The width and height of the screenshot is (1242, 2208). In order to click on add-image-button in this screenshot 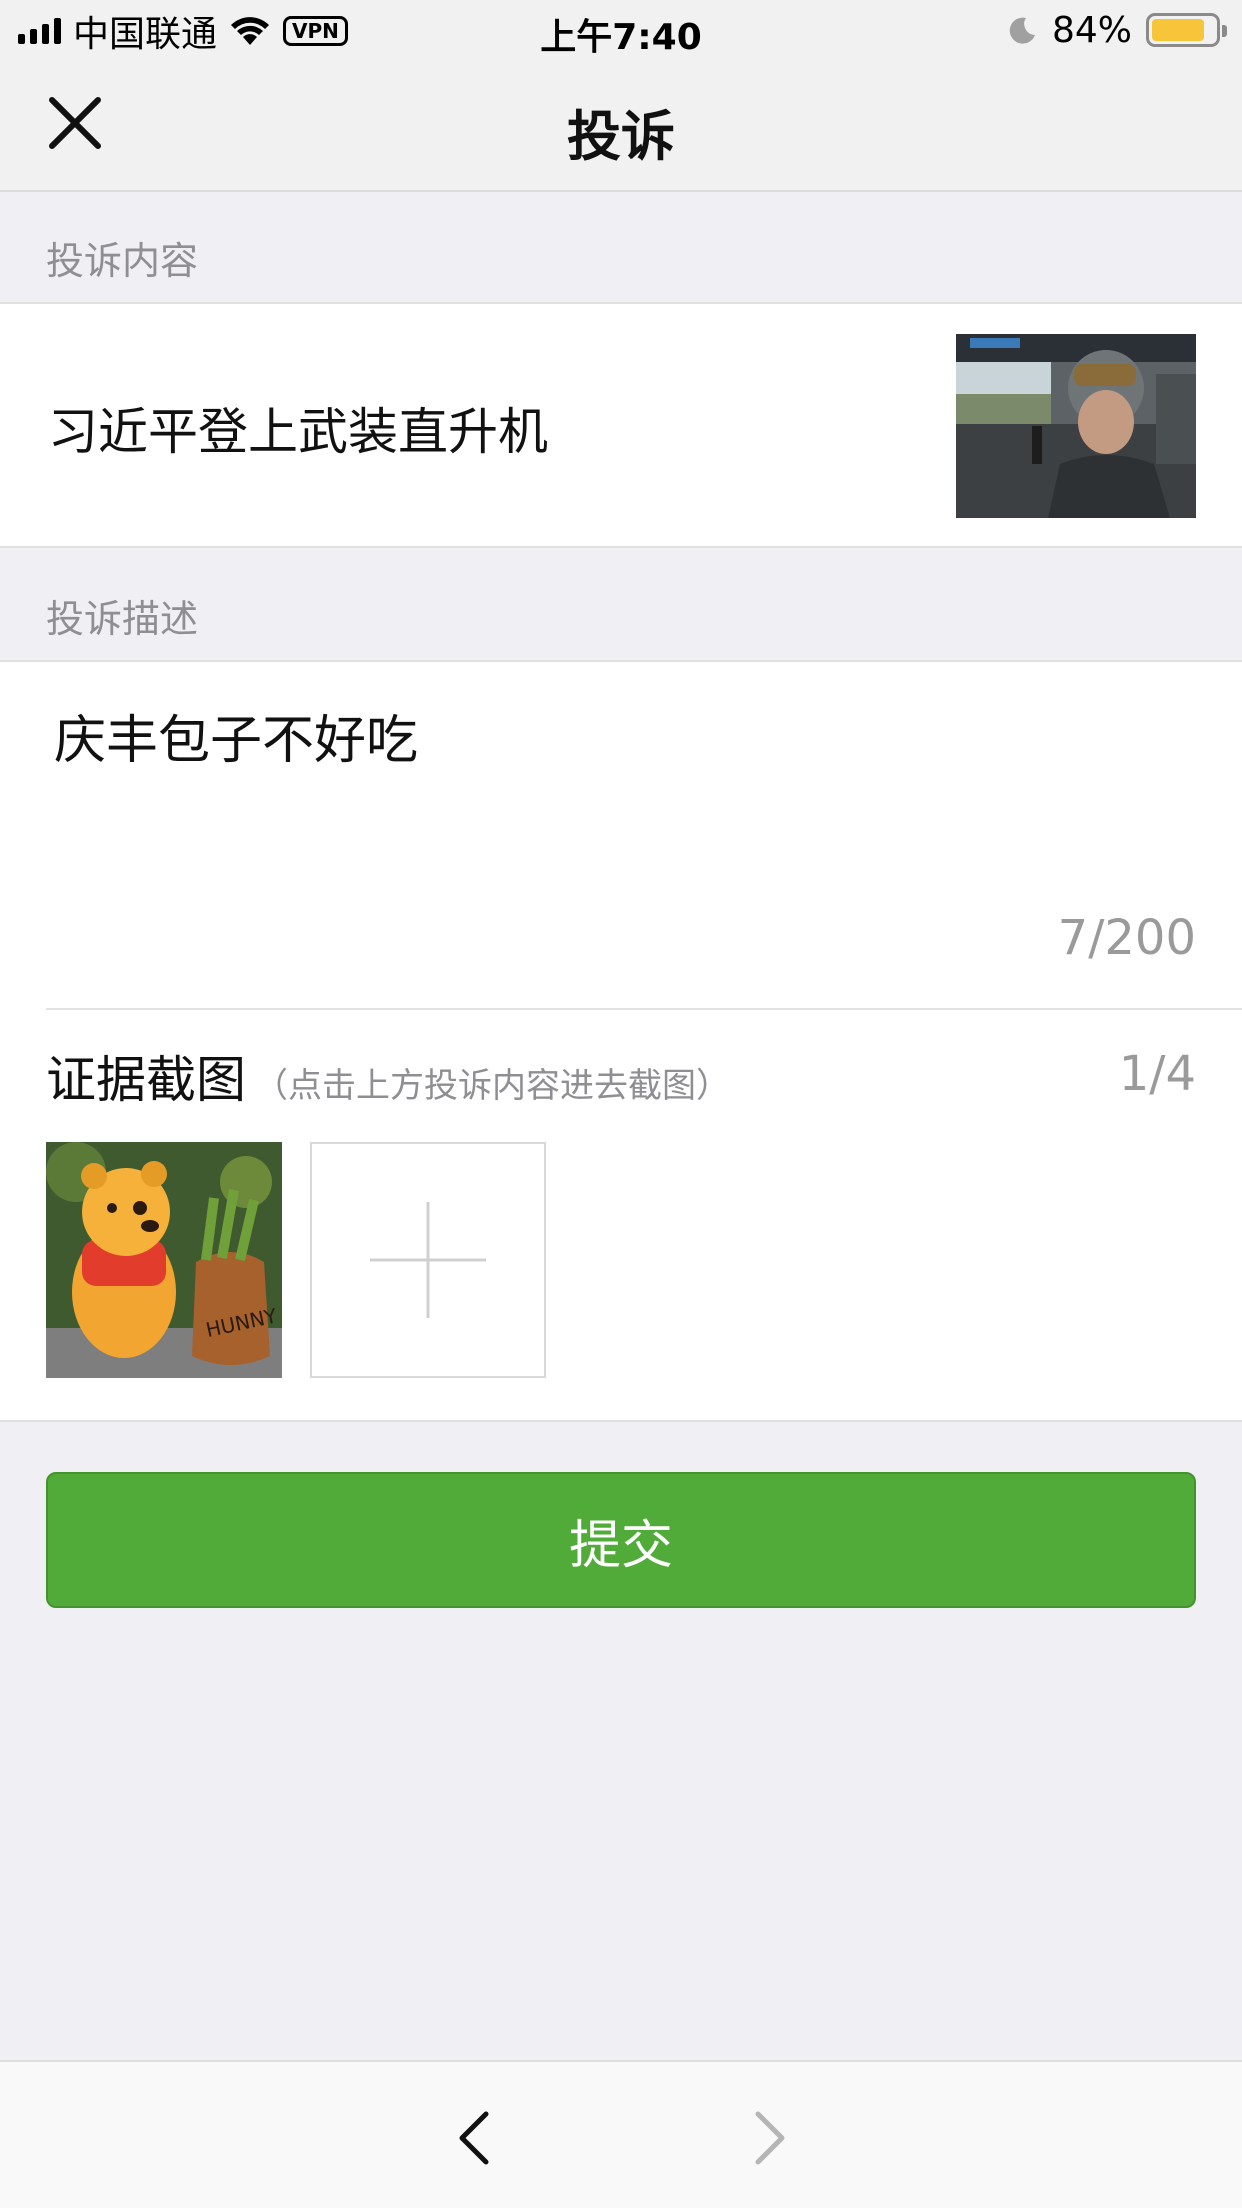, I will do `click(428, 1260)`.